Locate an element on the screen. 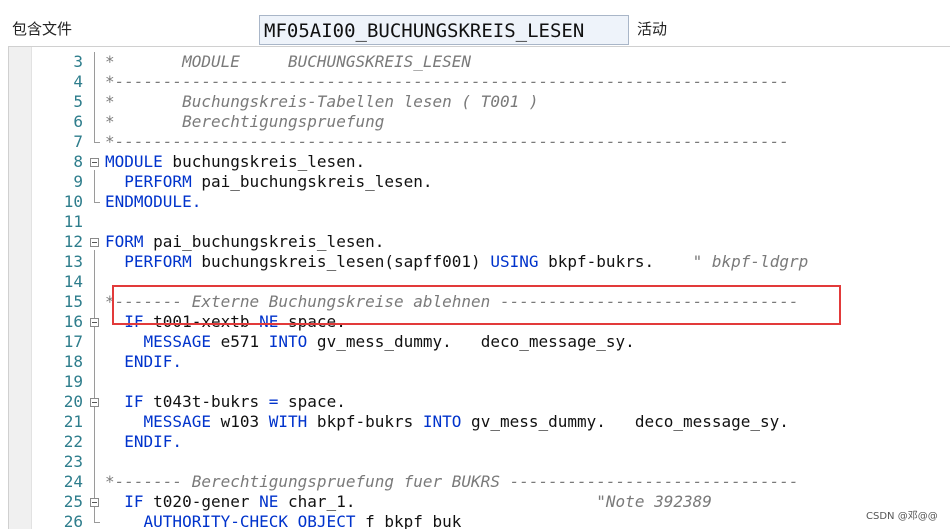  code-text: t043t-bukrs is located at coordinates (206, 401).